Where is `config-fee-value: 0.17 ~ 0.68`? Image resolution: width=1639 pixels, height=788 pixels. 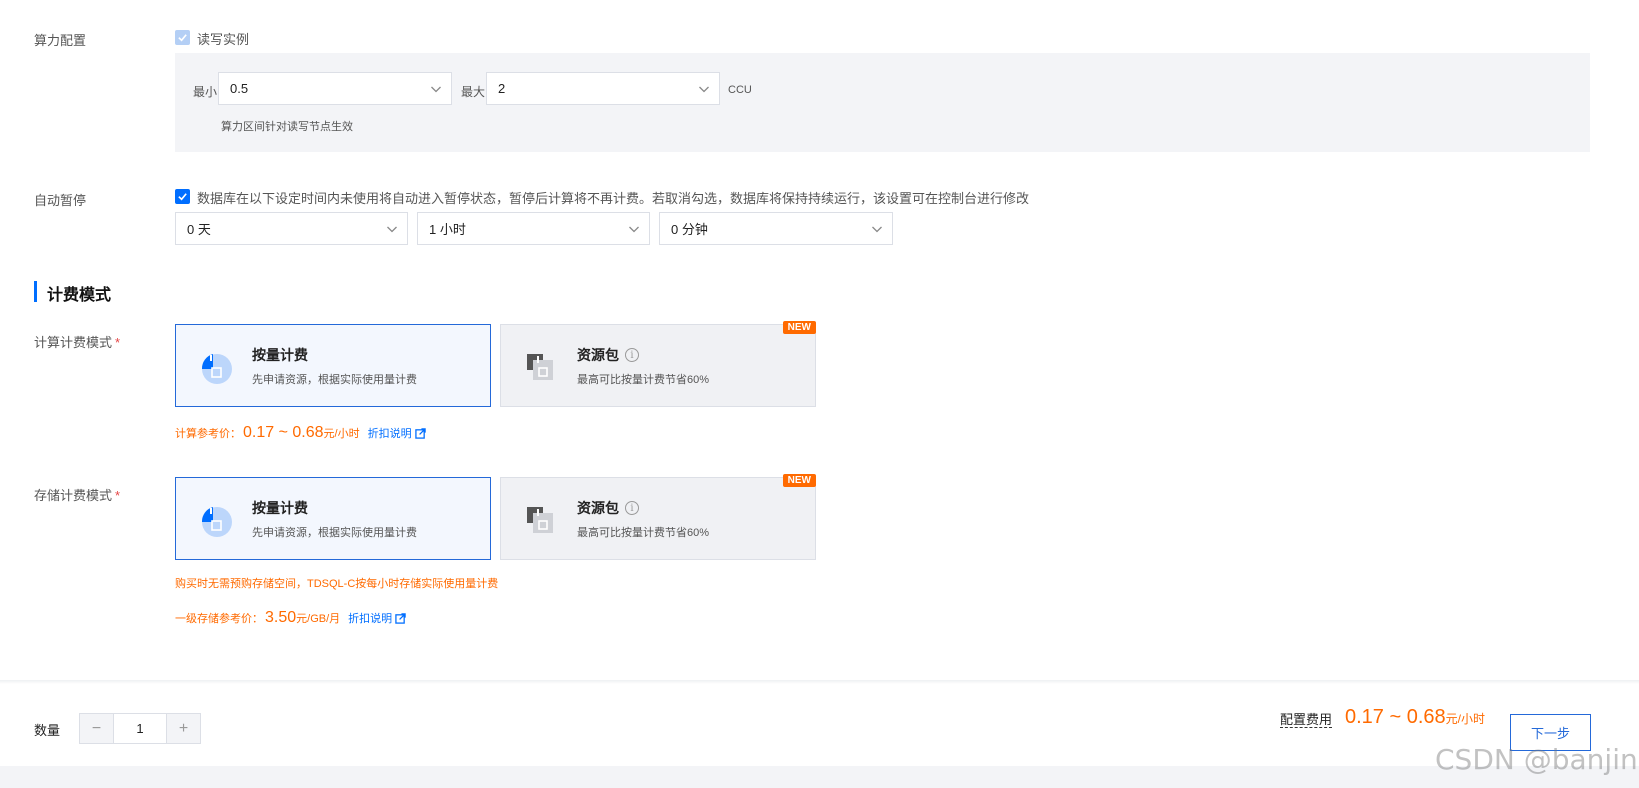
config-fee-value: 0.17 ~ 0.68 is located at coordinates (1395, 717).